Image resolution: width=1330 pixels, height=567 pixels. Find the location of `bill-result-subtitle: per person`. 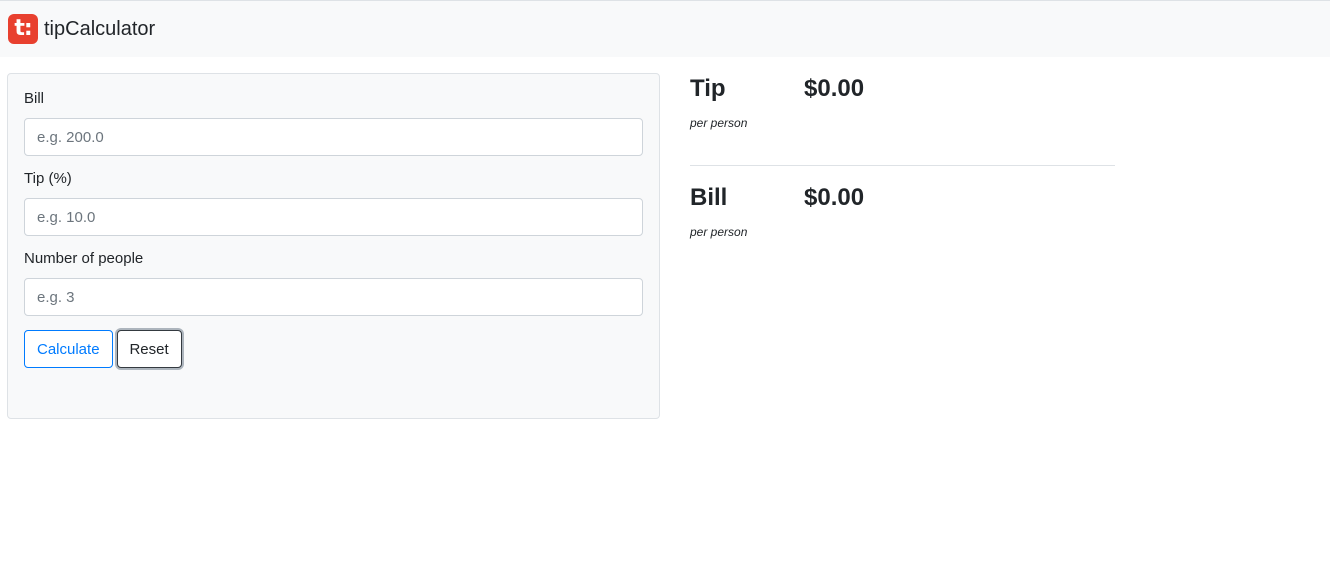

bill-result-subtitle: per person is located at coordinates (719, 232).